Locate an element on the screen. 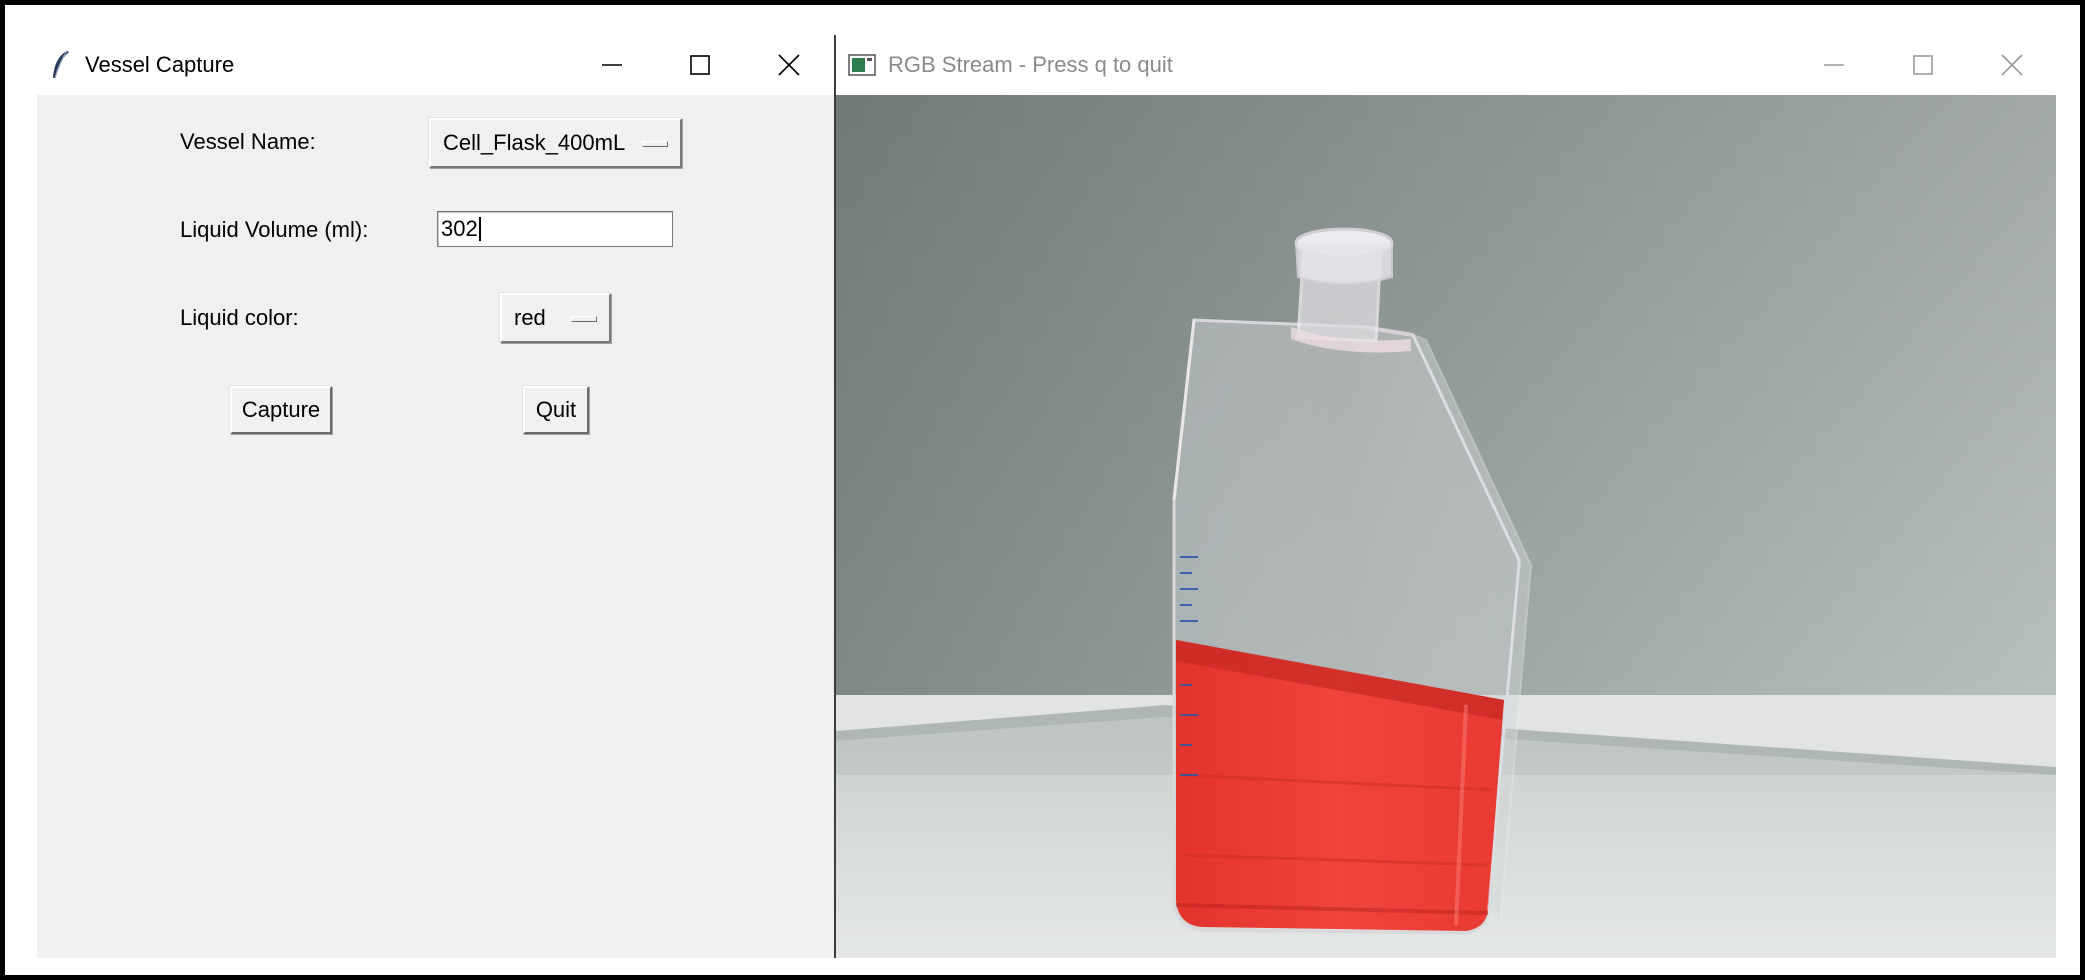  liquid-color-label: Liquid color: is located at coordinates (239, 317).